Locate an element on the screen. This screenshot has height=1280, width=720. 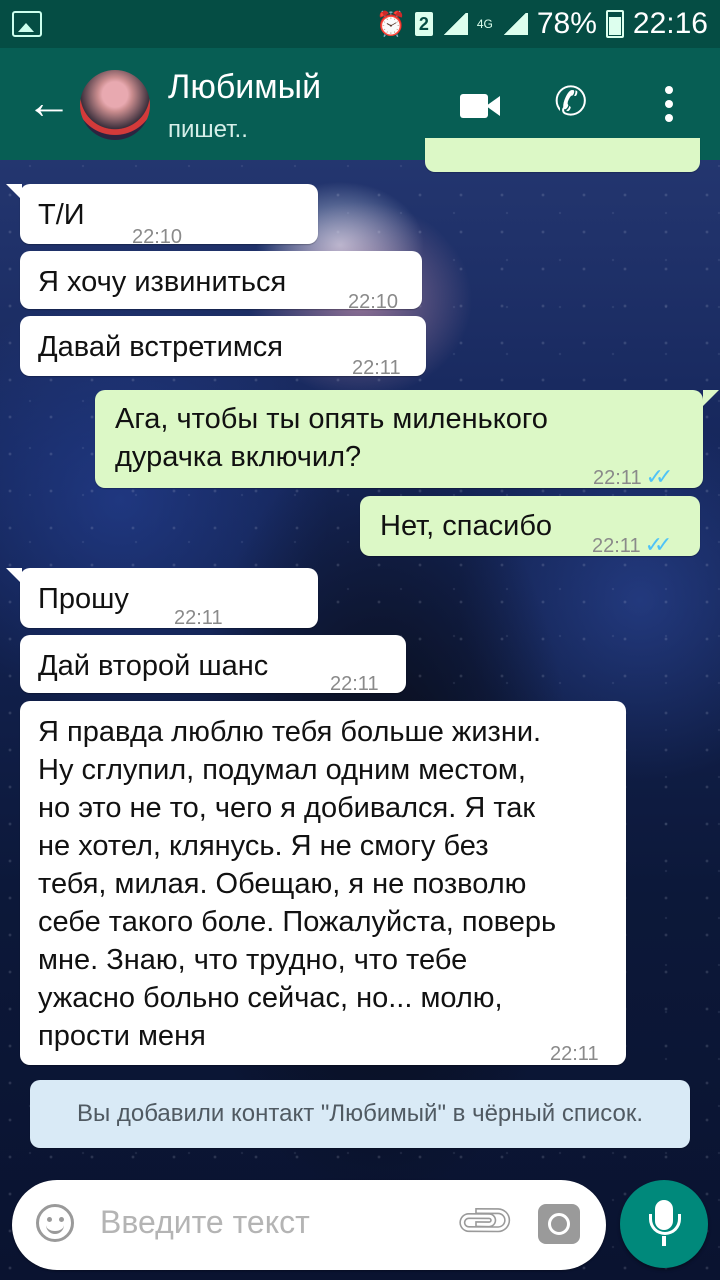
message-line: не хотел, клянусь. Я не смогу без is located at coordinates (263, 846).